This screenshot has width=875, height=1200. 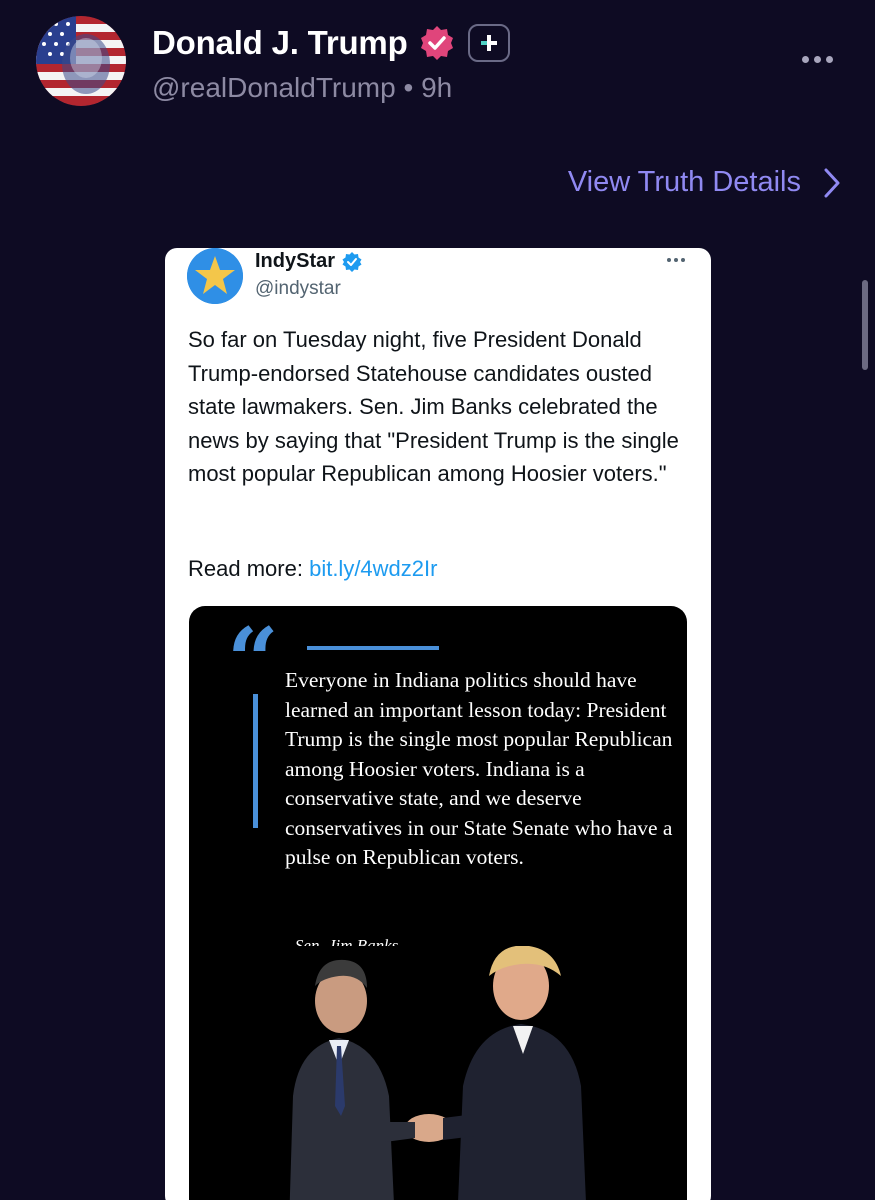 I want to click on handle-row: @realDonaldTrump • 9h, so click(x=302, y=88).